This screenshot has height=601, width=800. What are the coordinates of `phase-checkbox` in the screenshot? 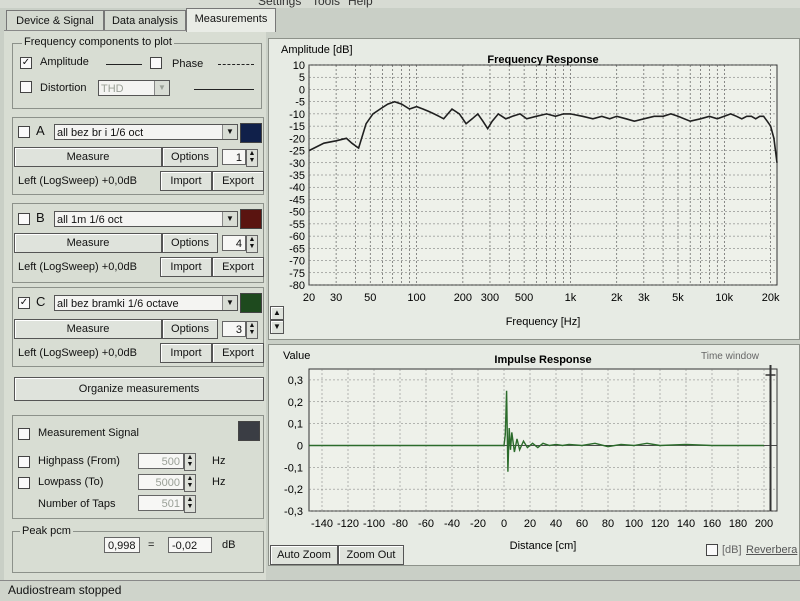 It's located at (156, 63).